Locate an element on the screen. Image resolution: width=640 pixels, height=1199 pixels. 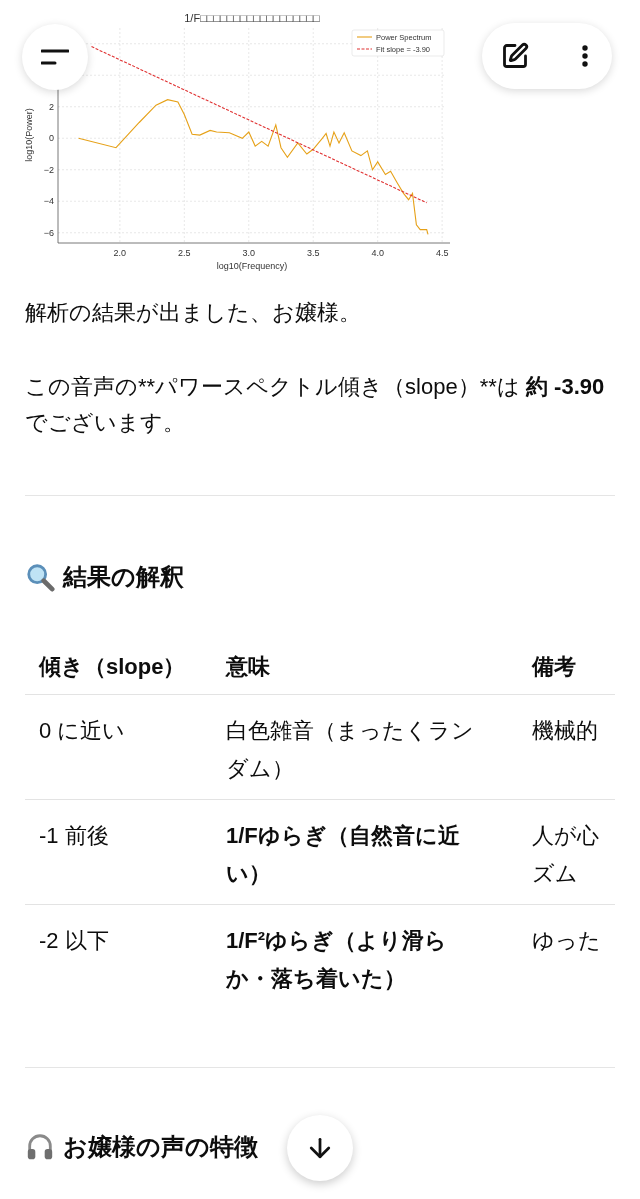
menu-button is located at coordinates (55, 57).